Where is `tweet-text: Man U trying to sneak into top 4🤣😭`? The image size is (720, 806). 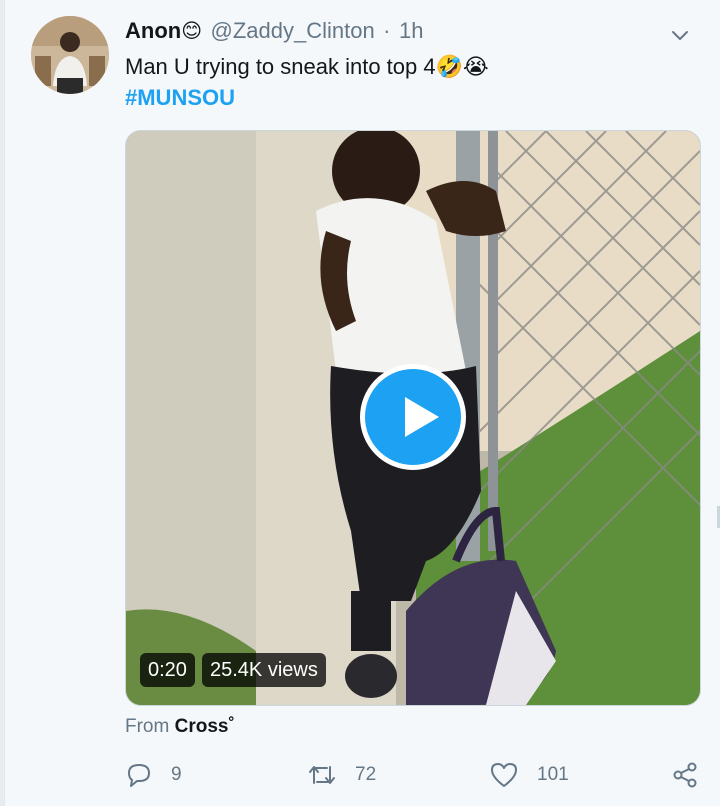 tweet-text: Man U trying to sneak into top 4🤣😭 is located at coordinates (307, 66).